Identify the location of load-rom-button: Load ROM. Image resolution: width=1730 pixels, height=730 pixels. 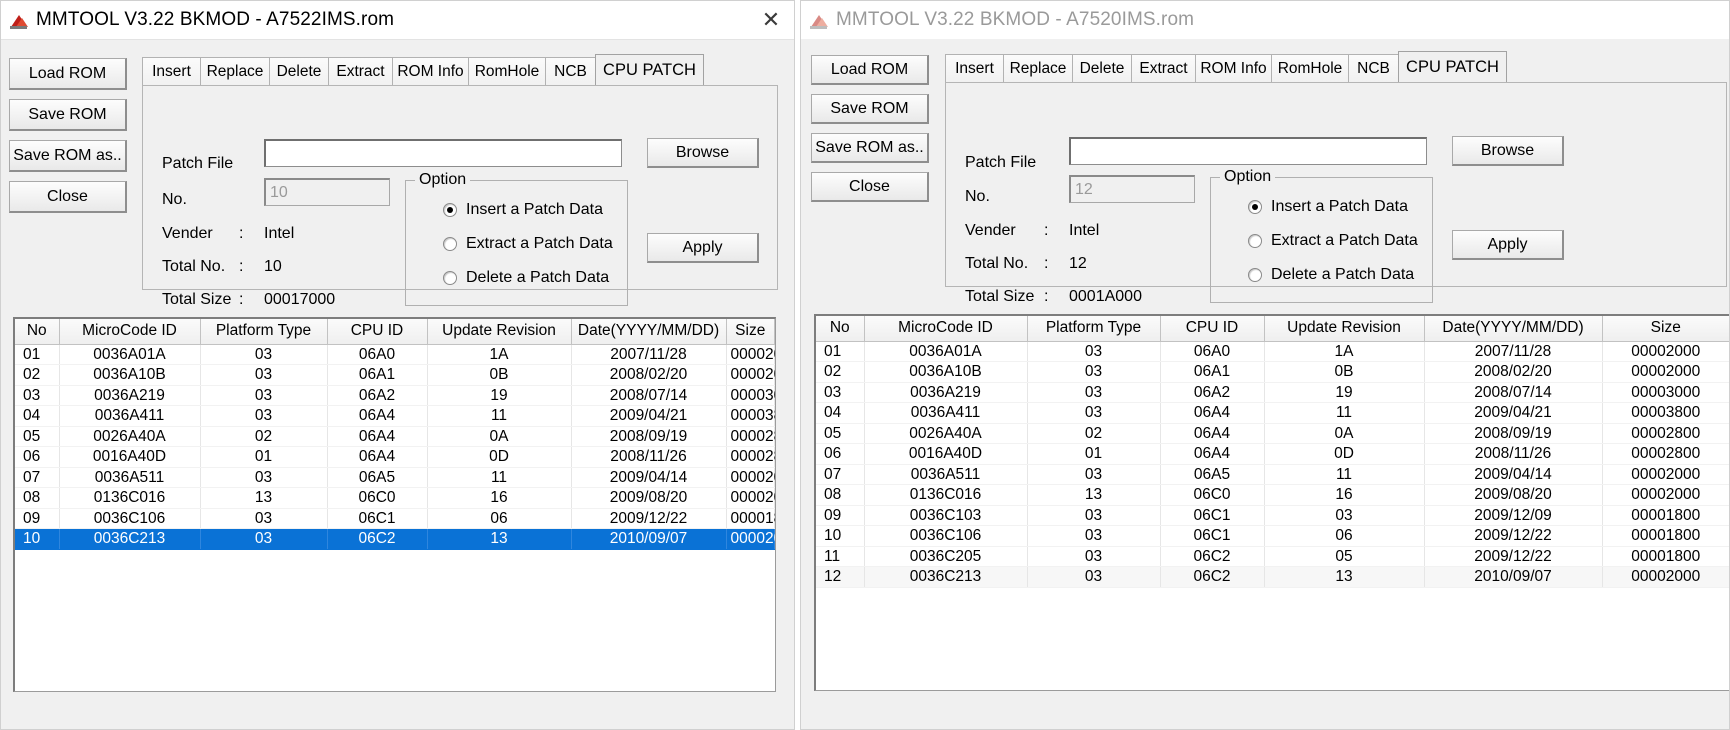
(68, 74).